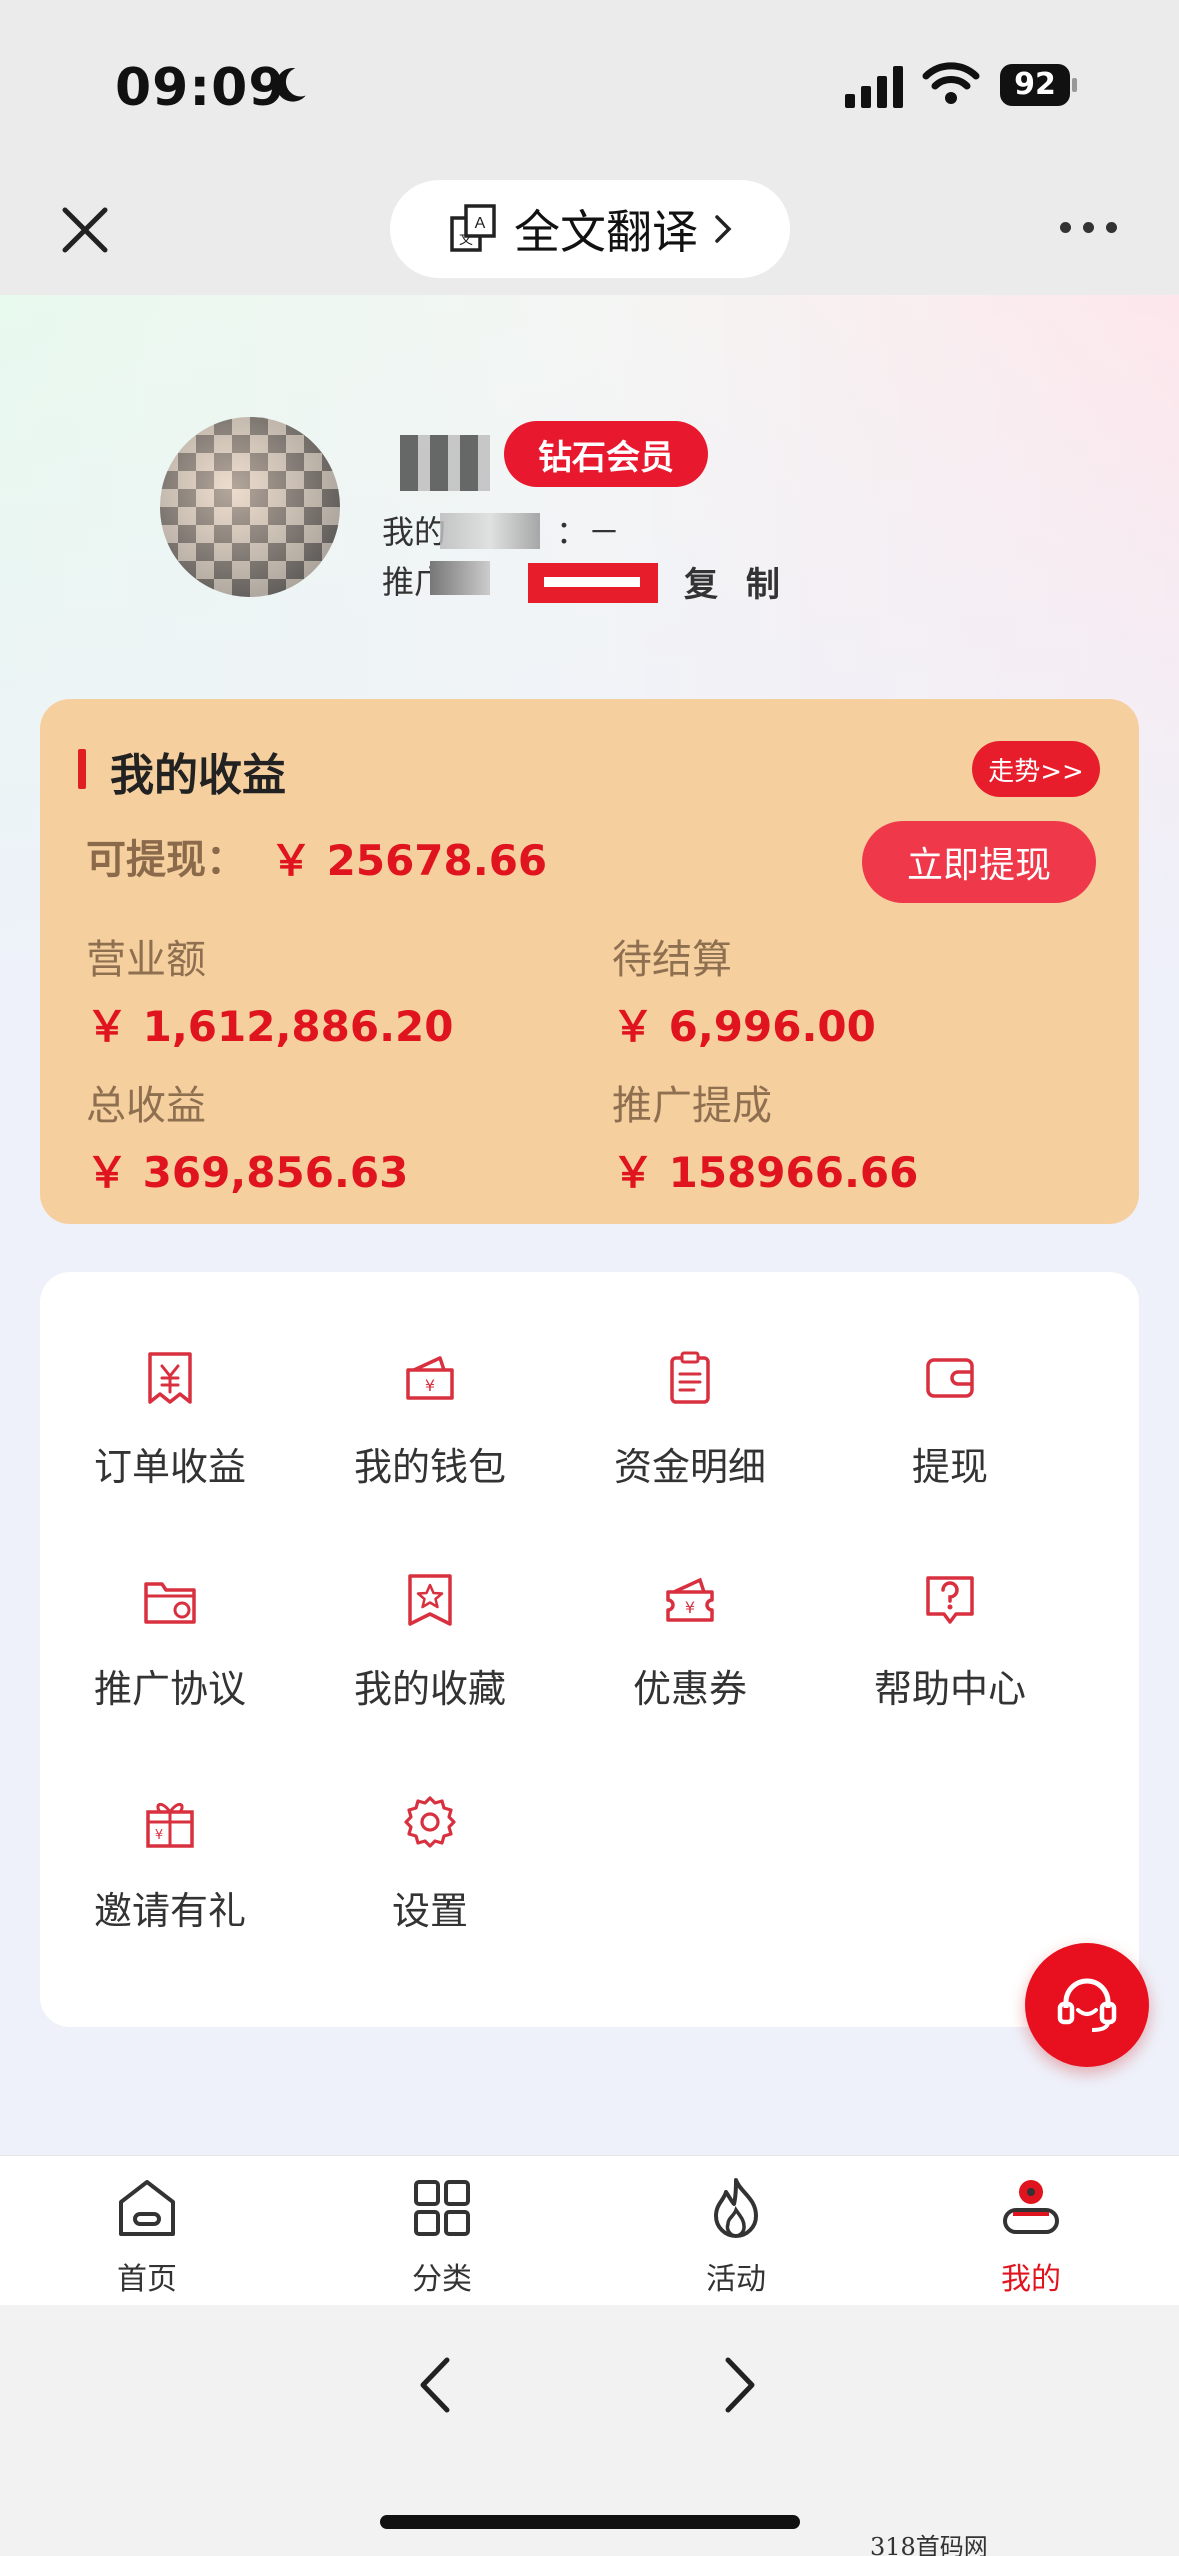 The image size is (1179, 2556). What do you see at coordinates (949, 1467) in the screenshot?
I see `menu-label: 提现` at bounding box center [949, 1467].